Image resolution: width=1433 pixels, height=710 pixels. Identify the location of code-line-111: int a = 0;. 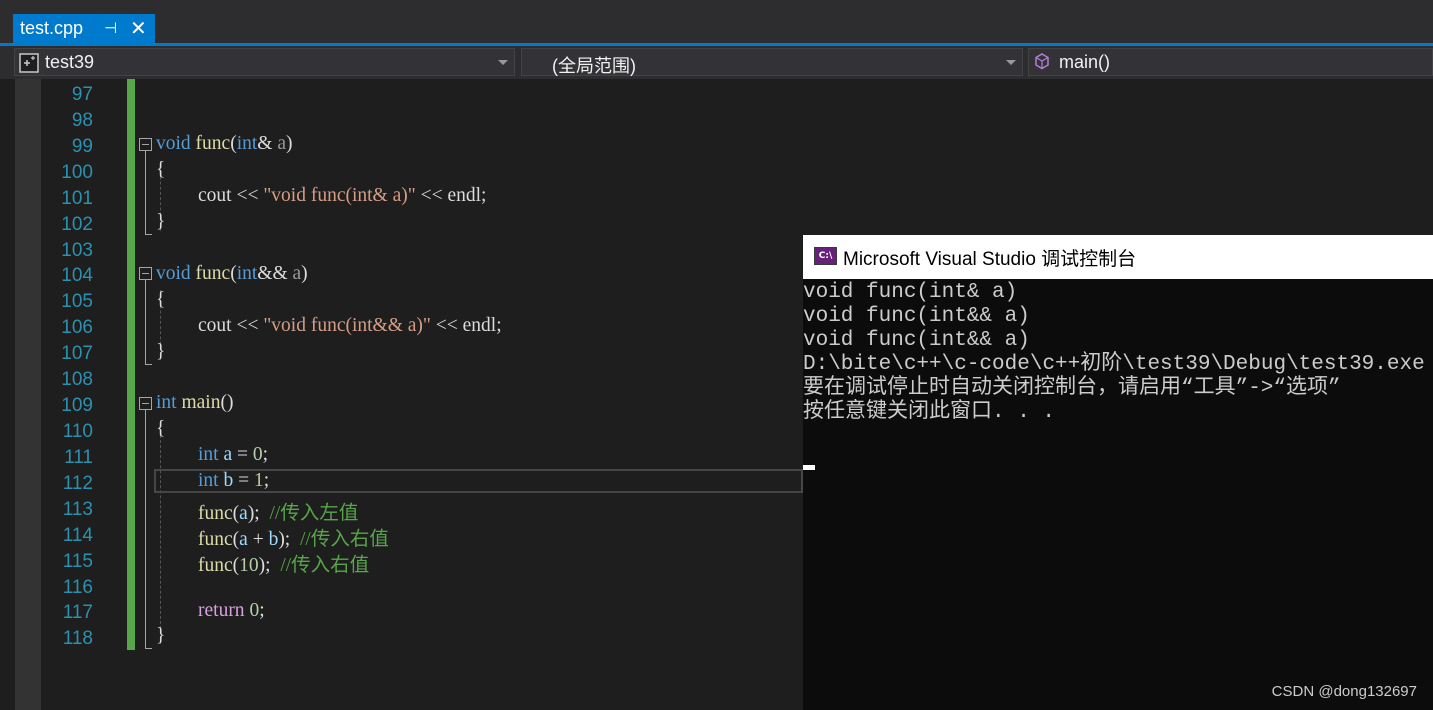
(233, 454).